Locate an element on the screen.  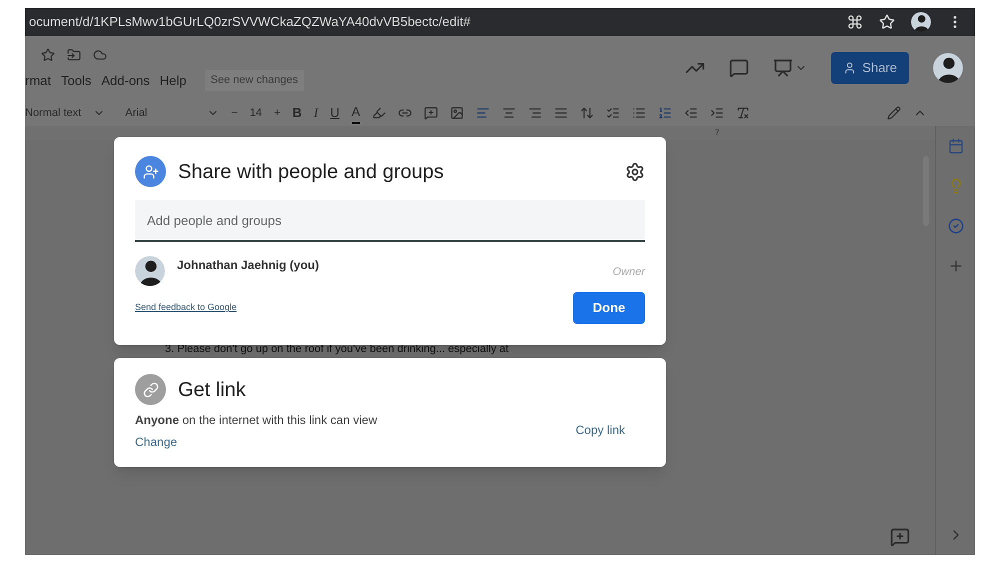
line-spacing-icon is located at coordinates (587, 113).